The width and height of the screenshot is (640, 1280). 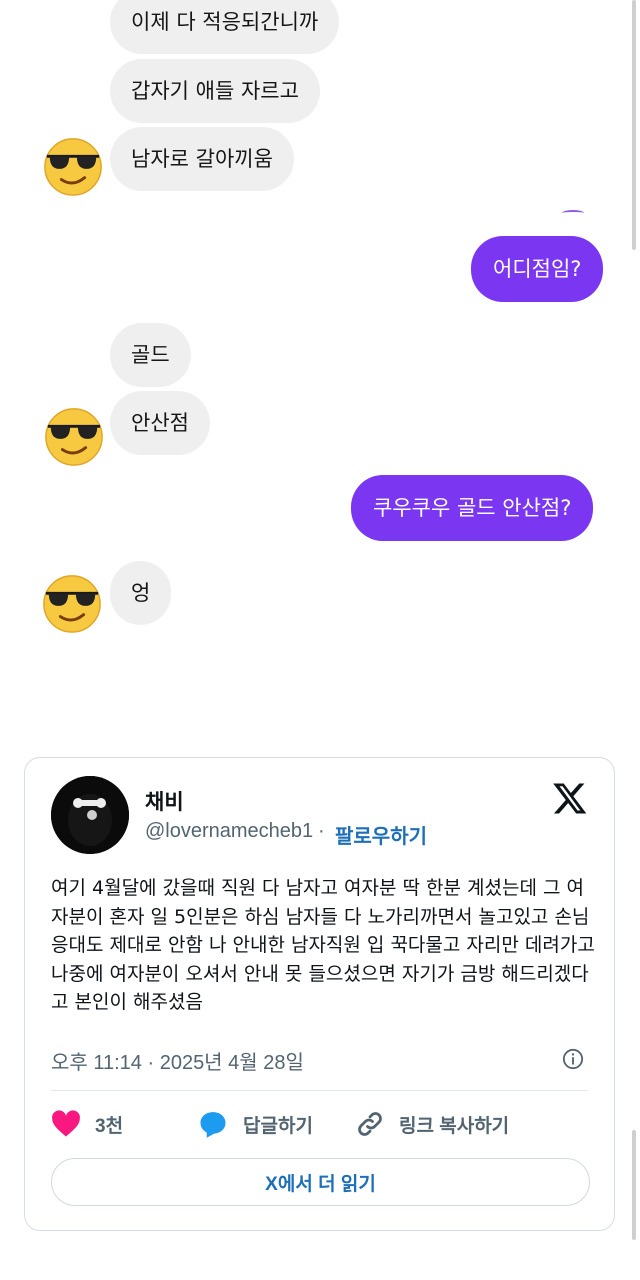 What do you see at coordinates (381, 834) in the screenshot?
I see `follow-button: 팔로우하기` at bounding box center [381, 834].